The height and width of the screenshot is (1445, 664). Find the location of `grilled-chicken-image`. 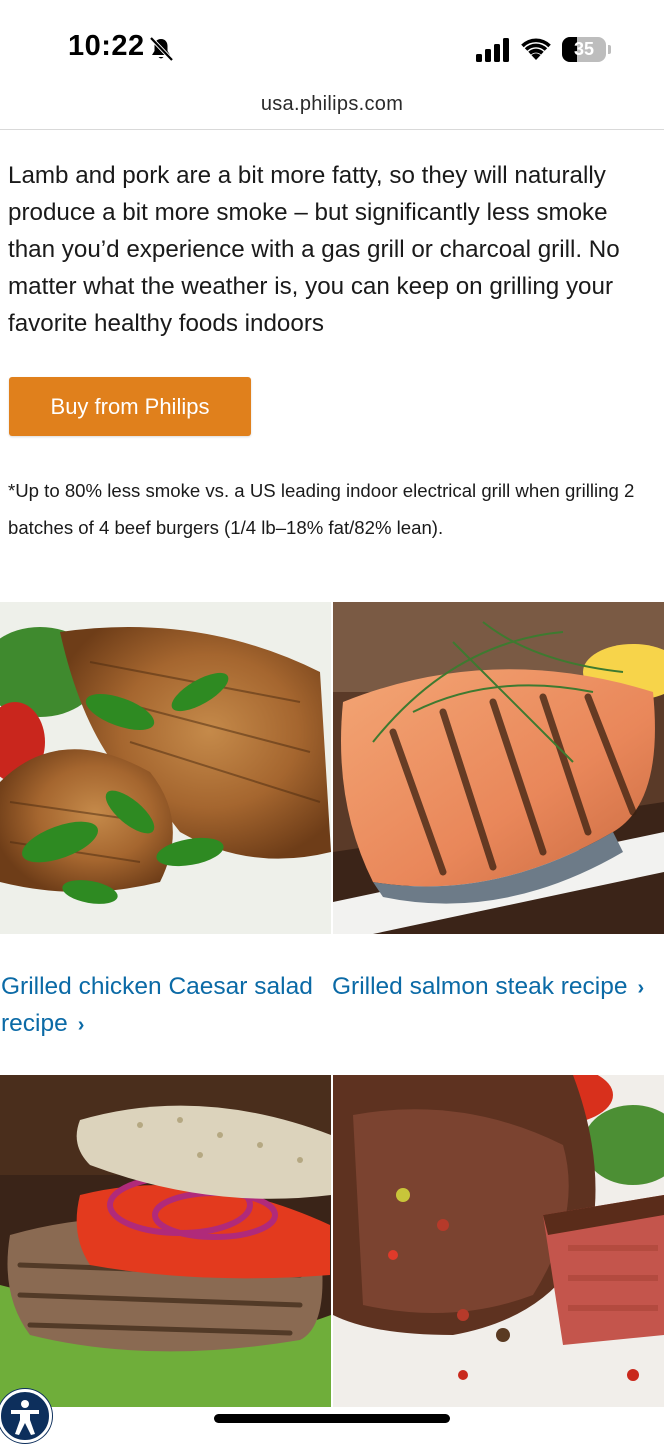

grilled-chicken-image is located at coordinates (165, 768).